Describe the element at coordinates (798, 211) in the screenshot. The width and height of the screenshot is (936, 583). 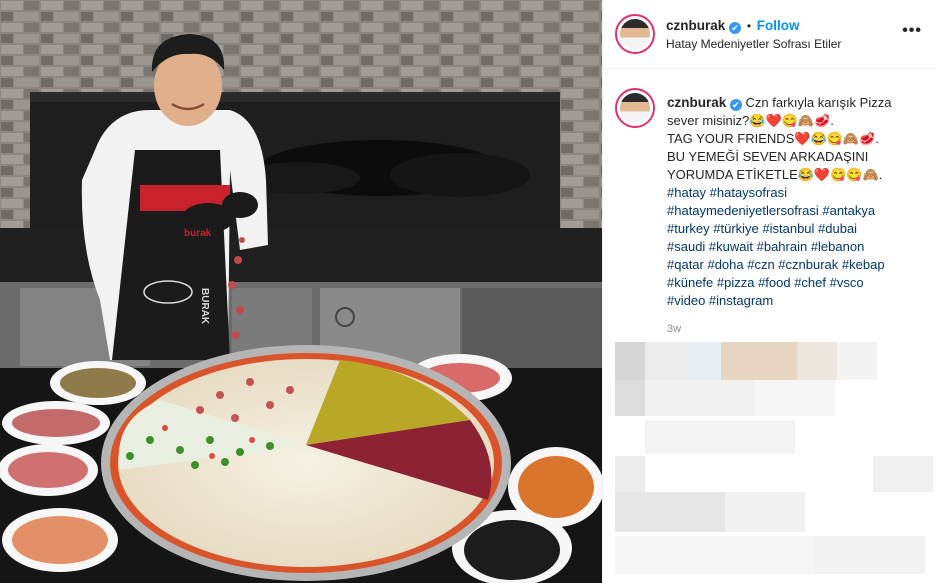
I see `hashtag-line: #hataymedeniyetlersofrasi #antakya` at that location.